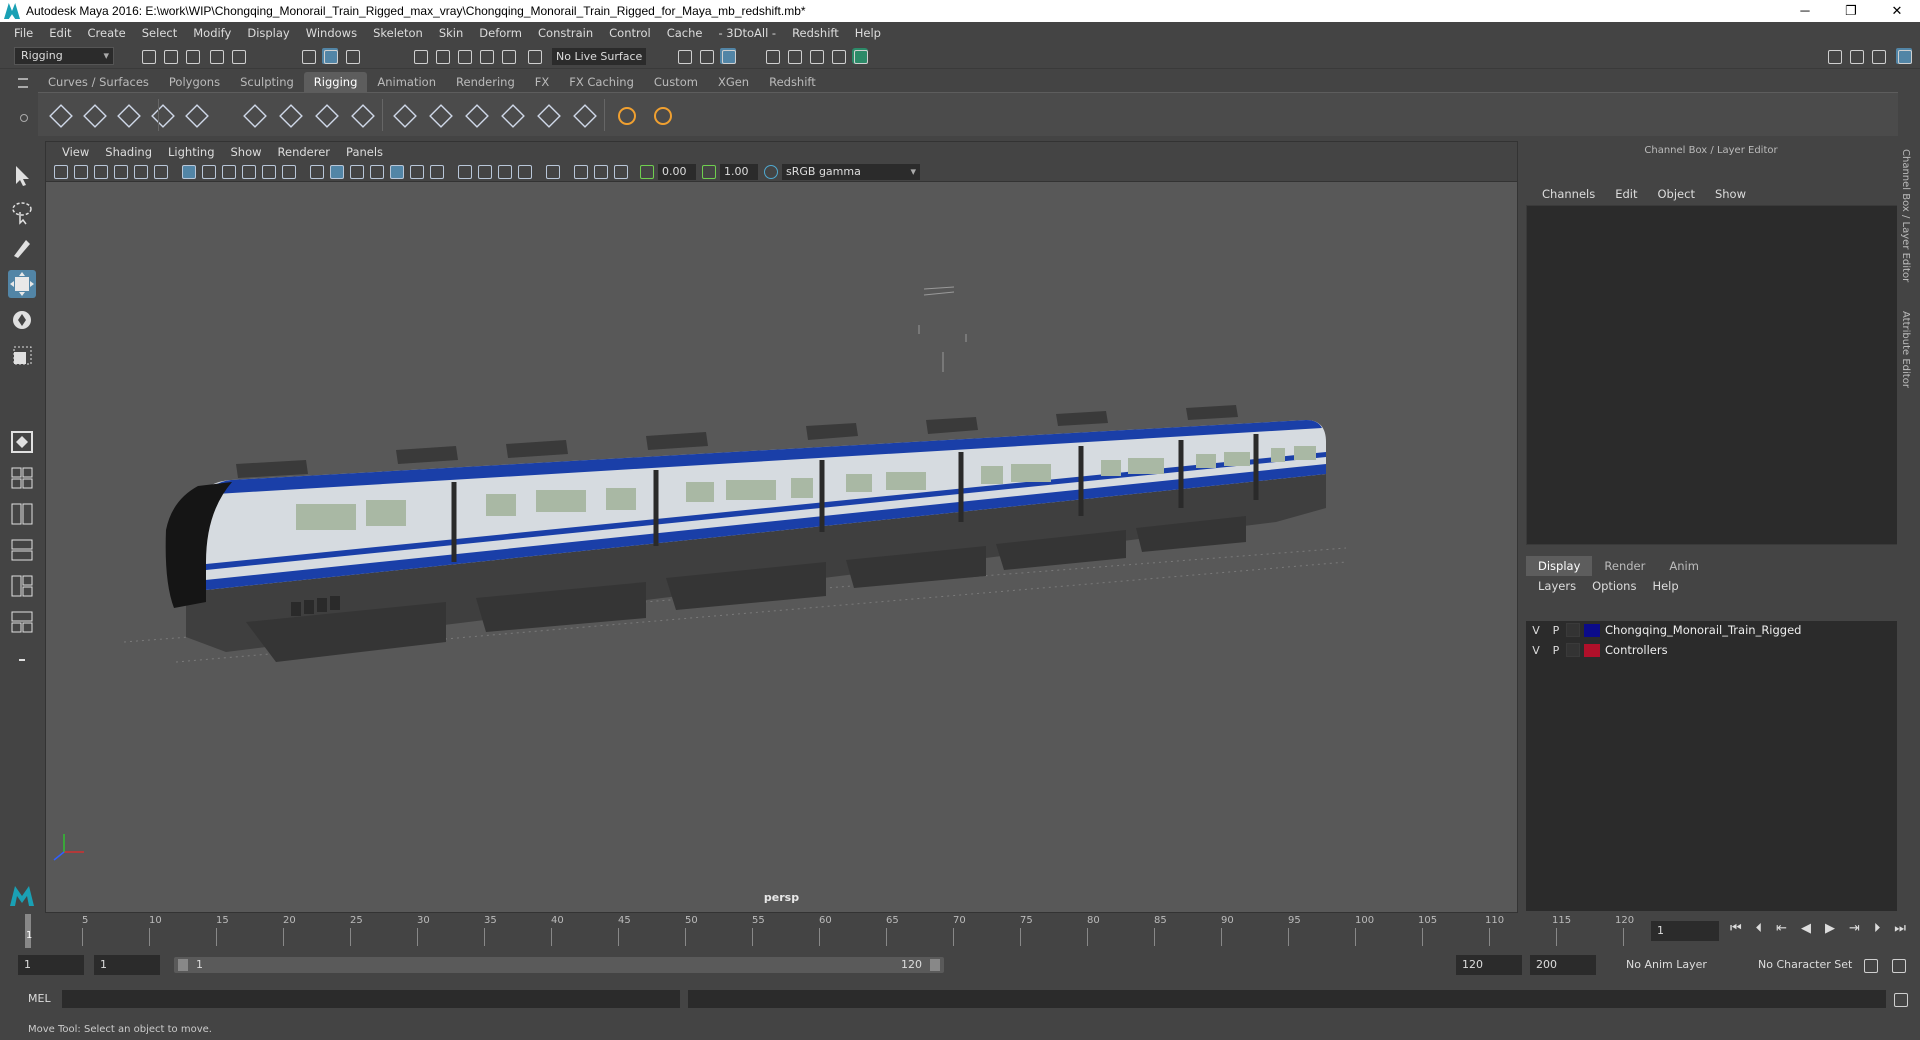  Describe the element at coordinates (728, 56) in the screenshot. I see `construction-history-icon` at that location.